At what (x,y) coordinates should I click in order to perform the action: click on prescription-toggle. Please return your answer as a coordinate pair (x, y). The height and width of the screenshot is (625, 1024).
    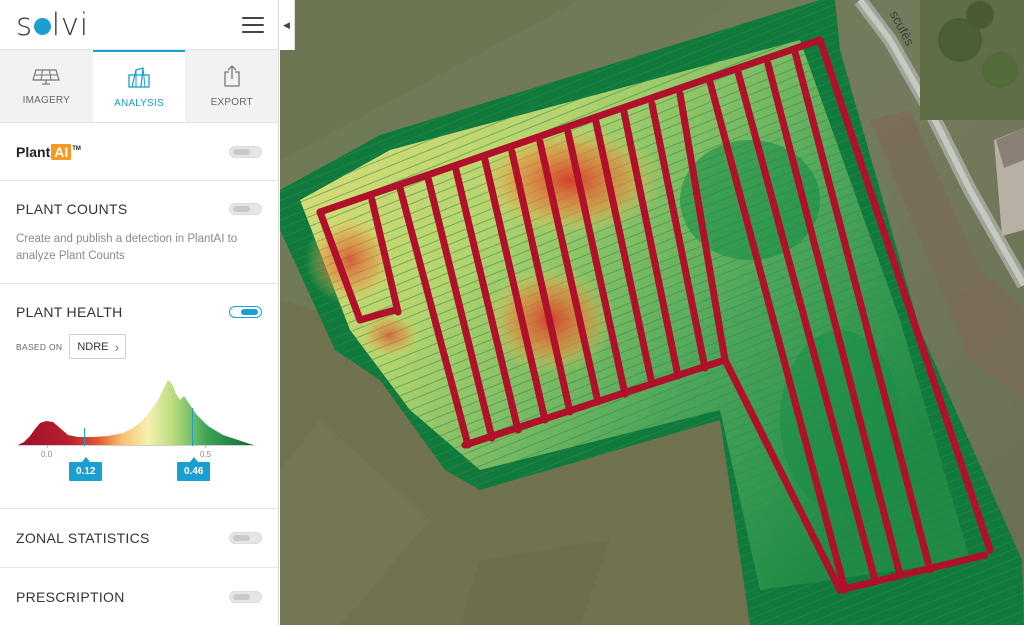
    Looking at the image, I should click on (245, 596).